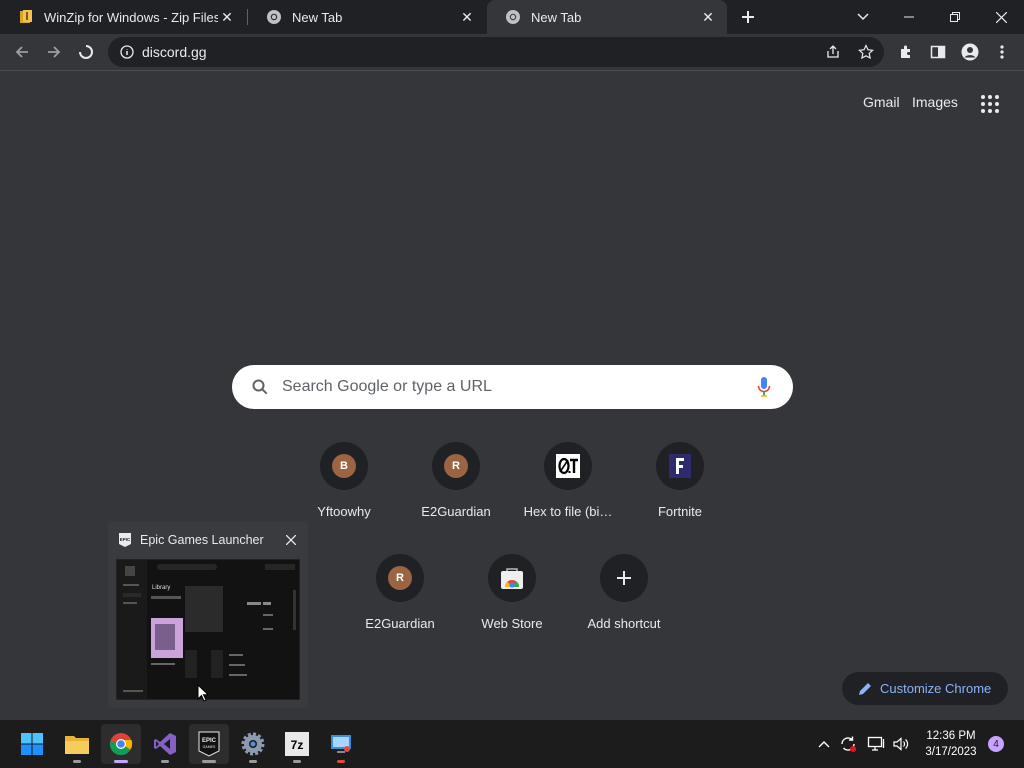  I want to click on tab-title: New Tab, so click(556, 17).